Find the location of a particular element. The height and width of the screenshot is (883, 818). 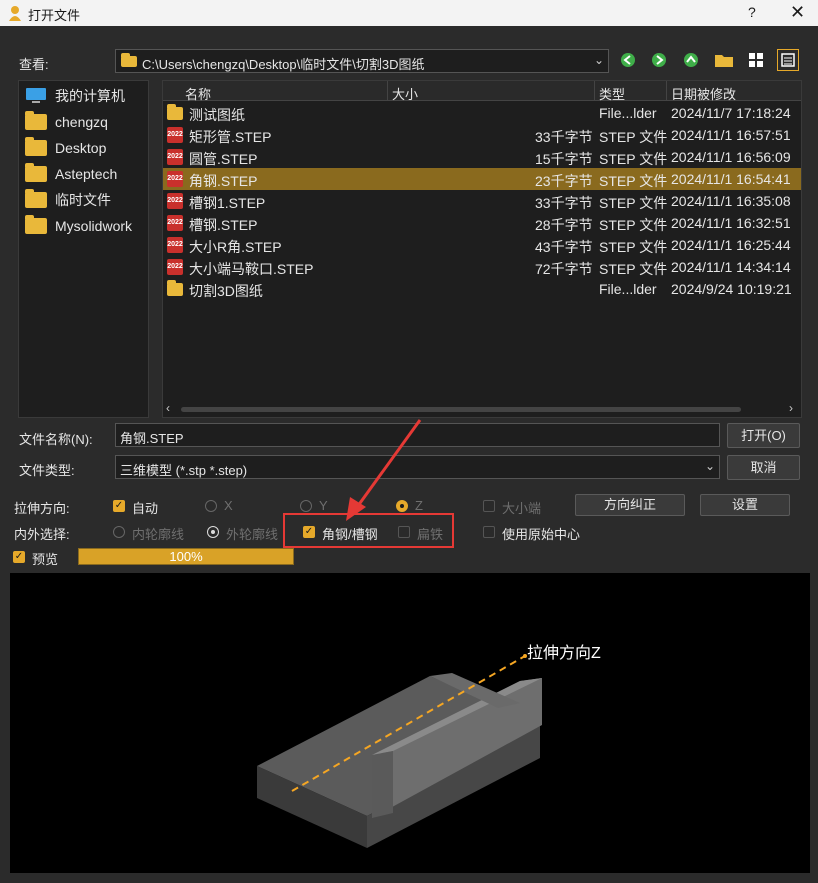

detail-view-icon is located at coordinates (788, 60).